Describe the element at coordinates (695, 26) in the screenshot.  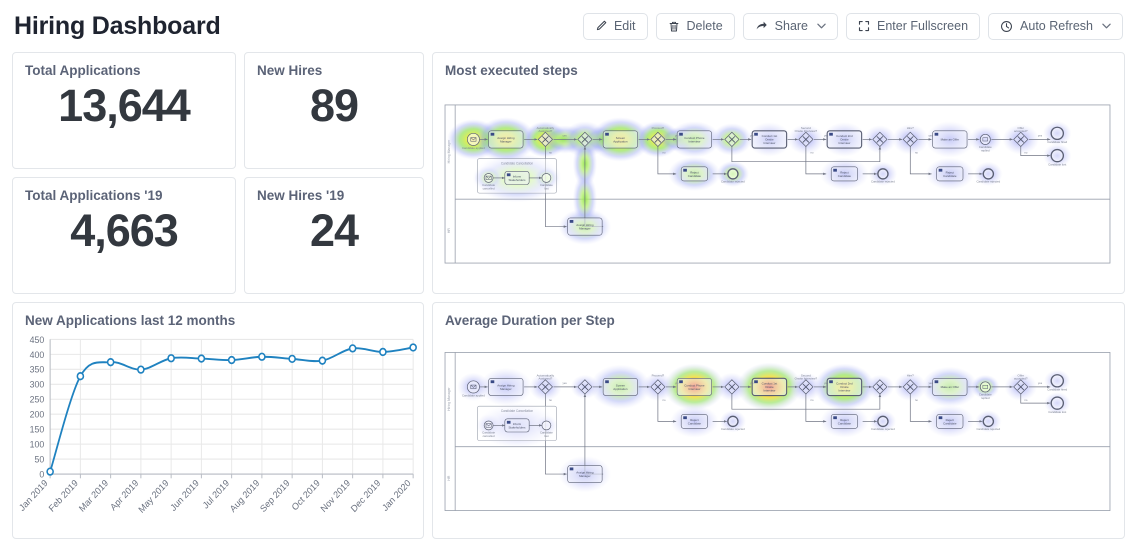
I see `delete-button: Delete` at that location.